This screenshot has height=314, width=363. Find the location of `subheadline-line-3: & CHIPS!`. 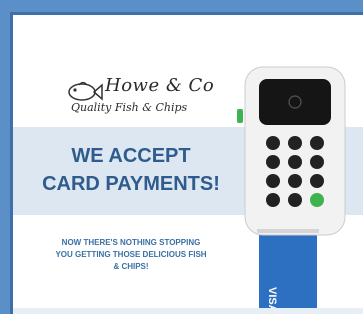

subheadline-line-3: & CHIPS! is located at coordinates (131, 266).